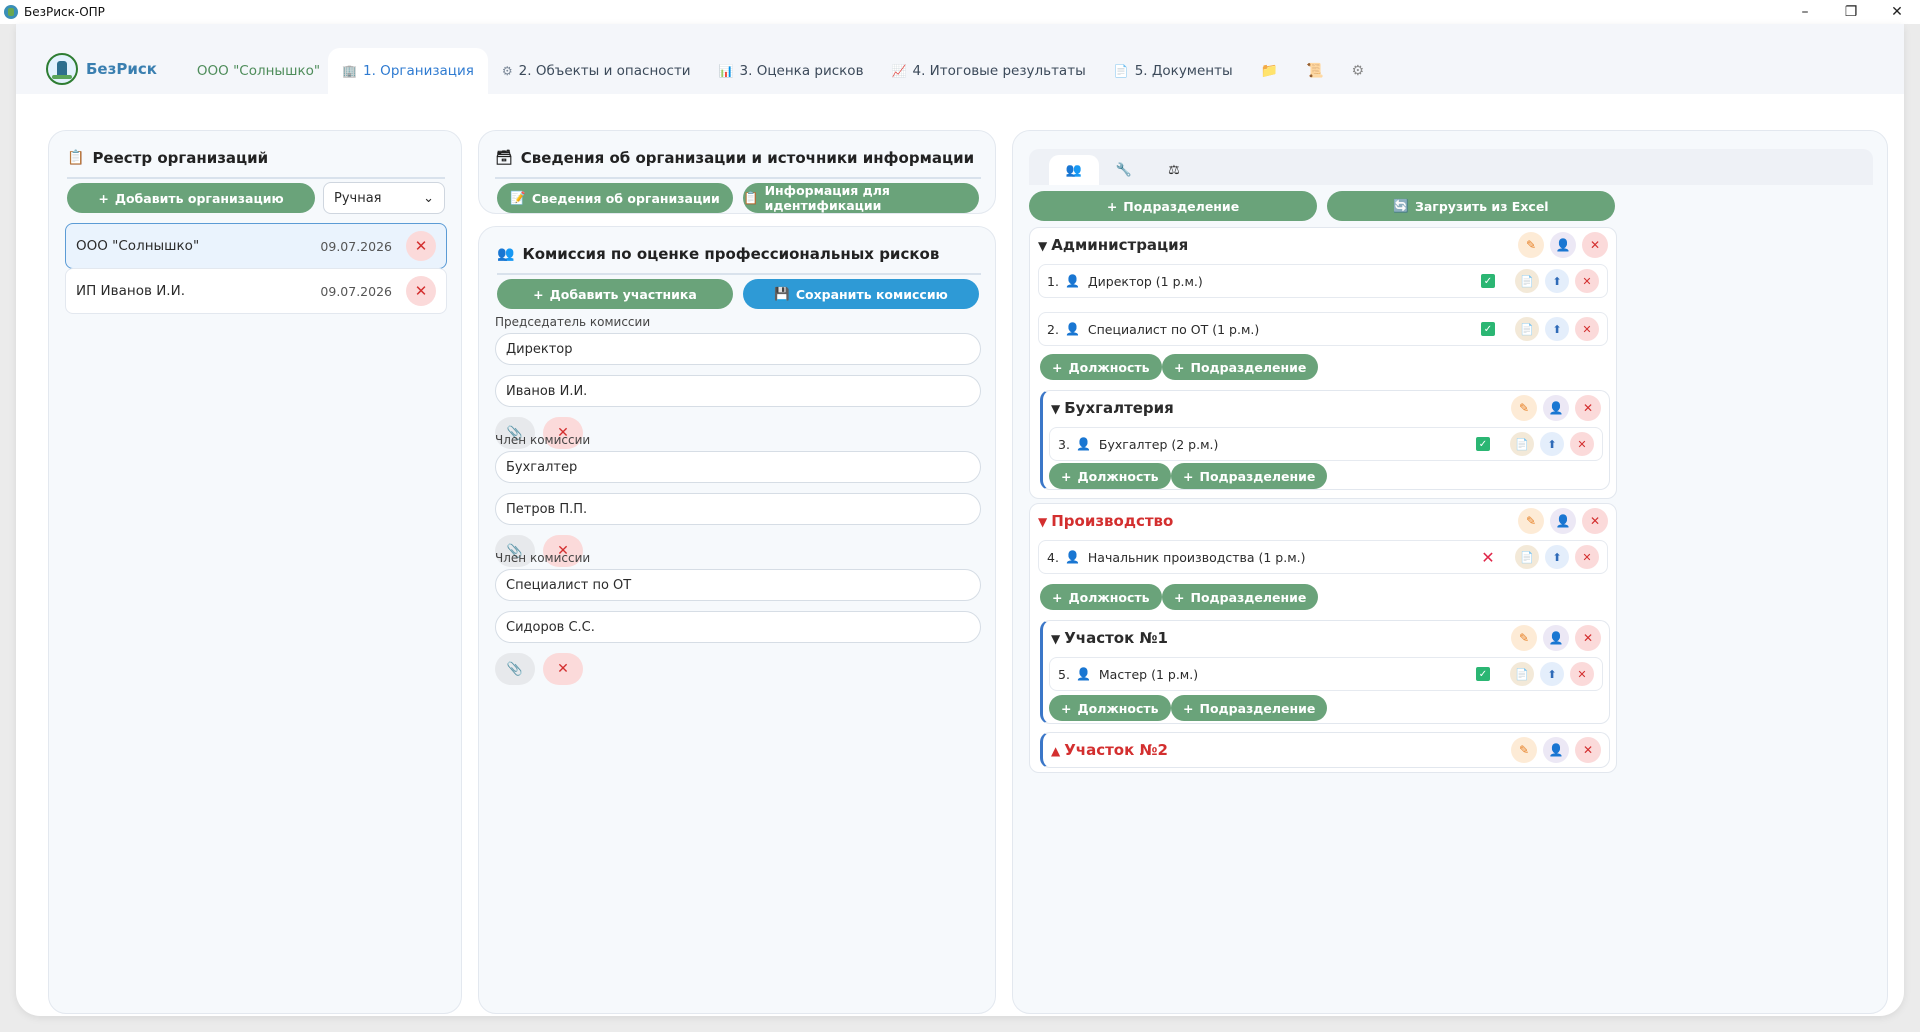 Image resolution: width=1920 pixels, height=1032 pixels. What do you see at coordinates (1805, 12) in the screenshot?
I see `minimize-button: –` at bounding box center [1805, 12].